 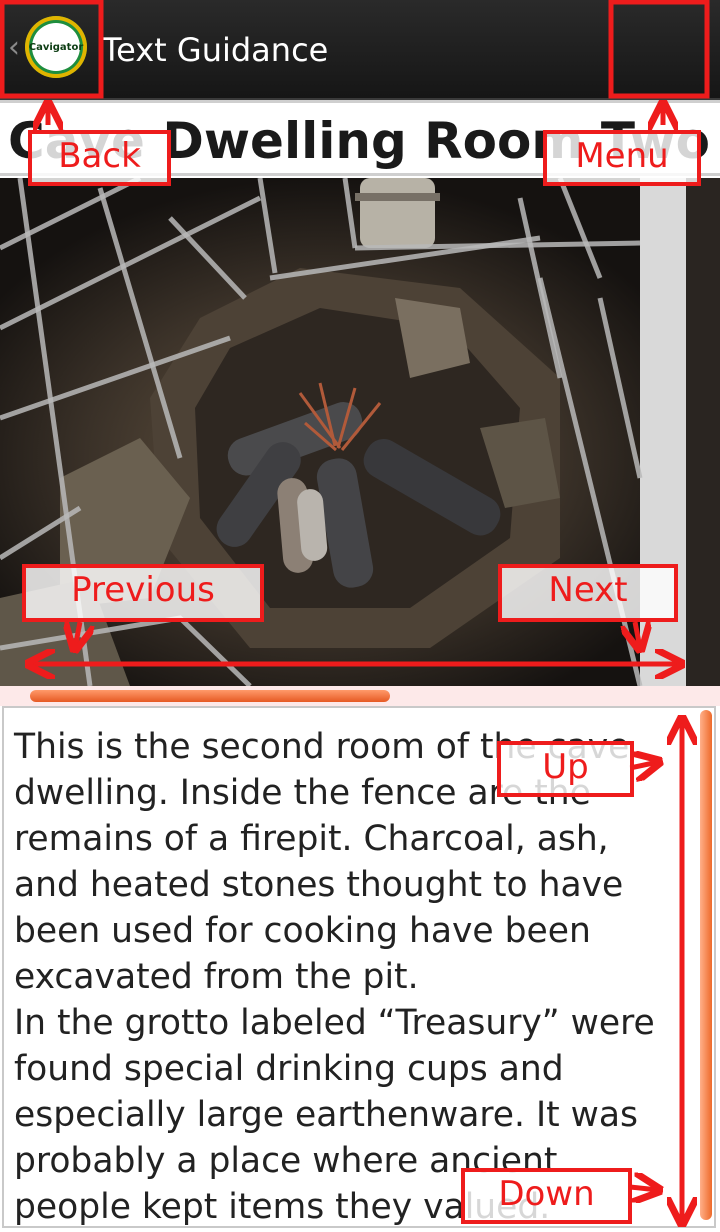 I want to click on app-title: Text Guidance, so click(x=215, y=50).